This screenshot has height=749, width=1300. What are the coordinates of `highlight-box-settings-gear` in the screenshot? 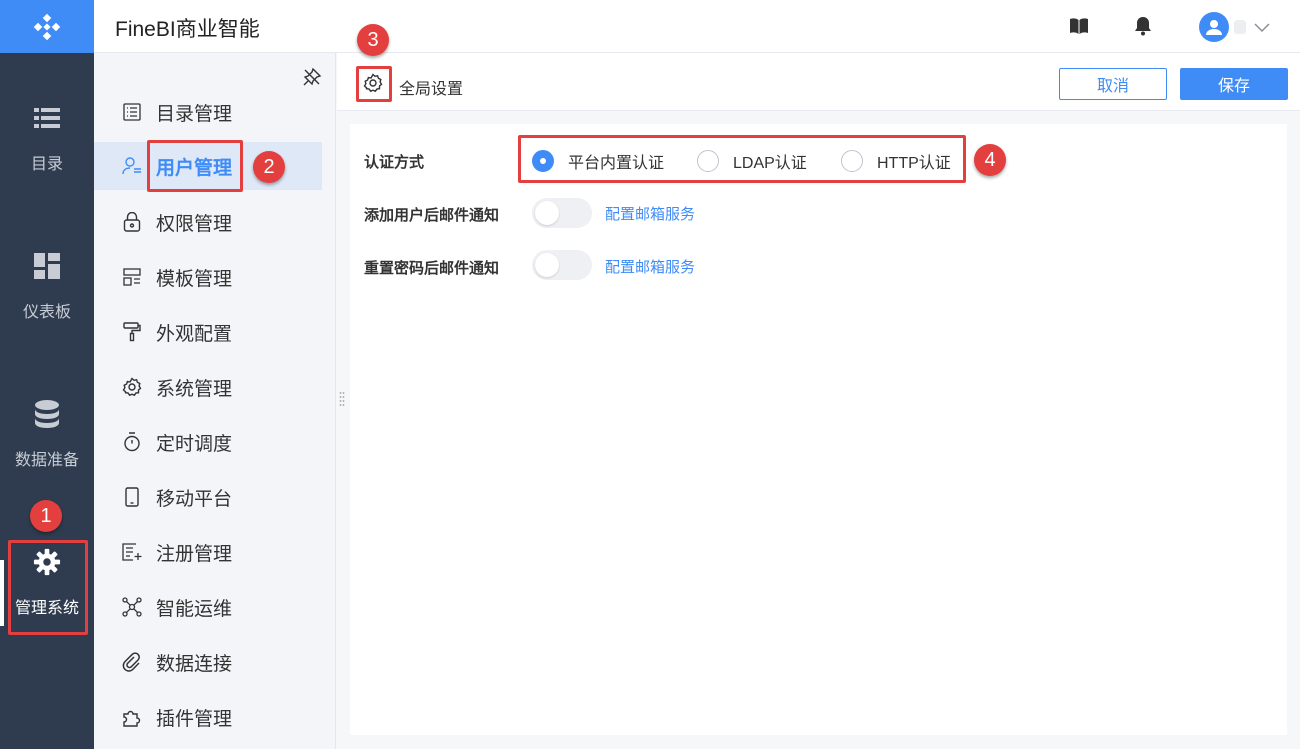 It's located at (374, 84).